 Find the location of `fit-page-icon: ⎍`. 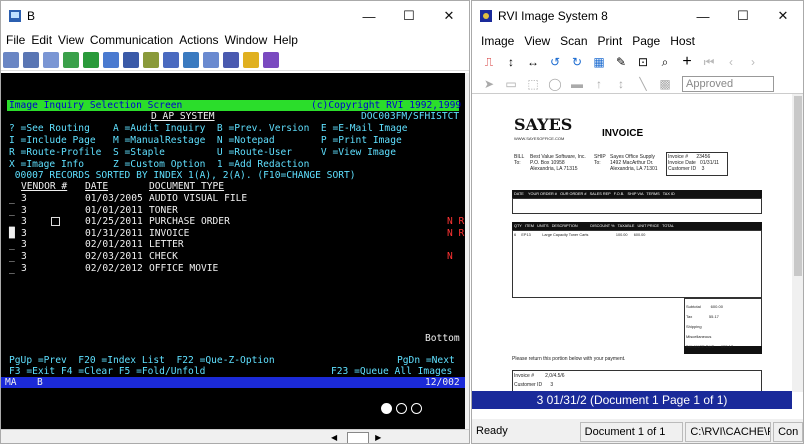

fit-page-icon: ⎍ is located at coordinates (489, 62).